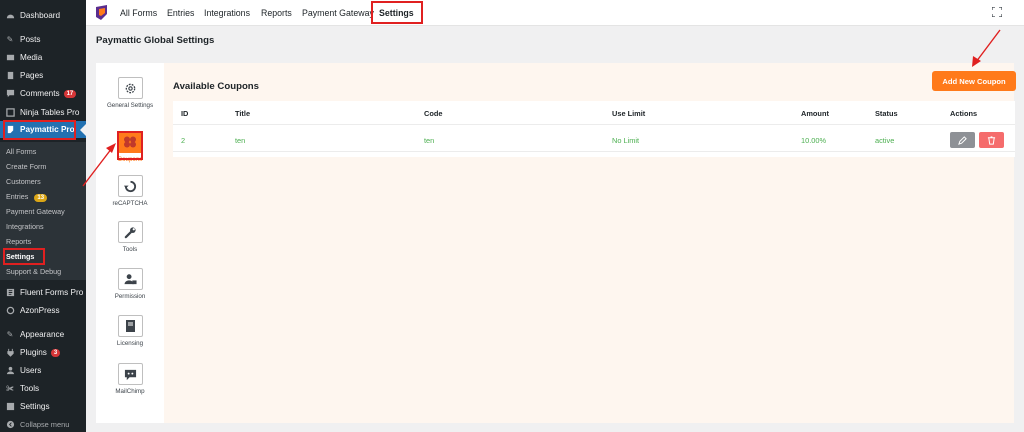  I want to click on sidebar-item-label: Comments, so click(40, 93).